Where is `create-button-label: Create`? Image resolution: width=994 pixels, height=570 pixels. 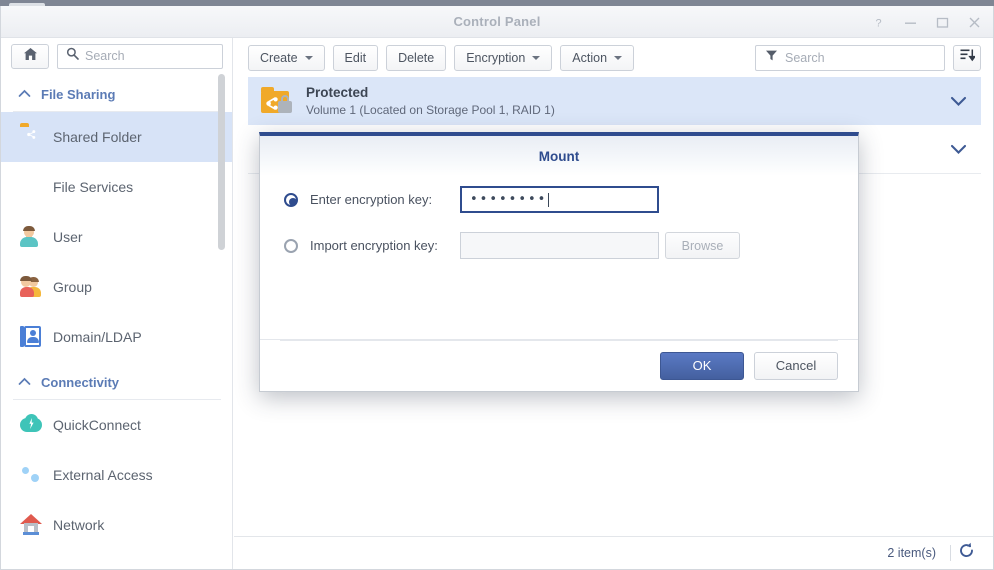
create-button-label: Create is located at coordinates (279, 57).